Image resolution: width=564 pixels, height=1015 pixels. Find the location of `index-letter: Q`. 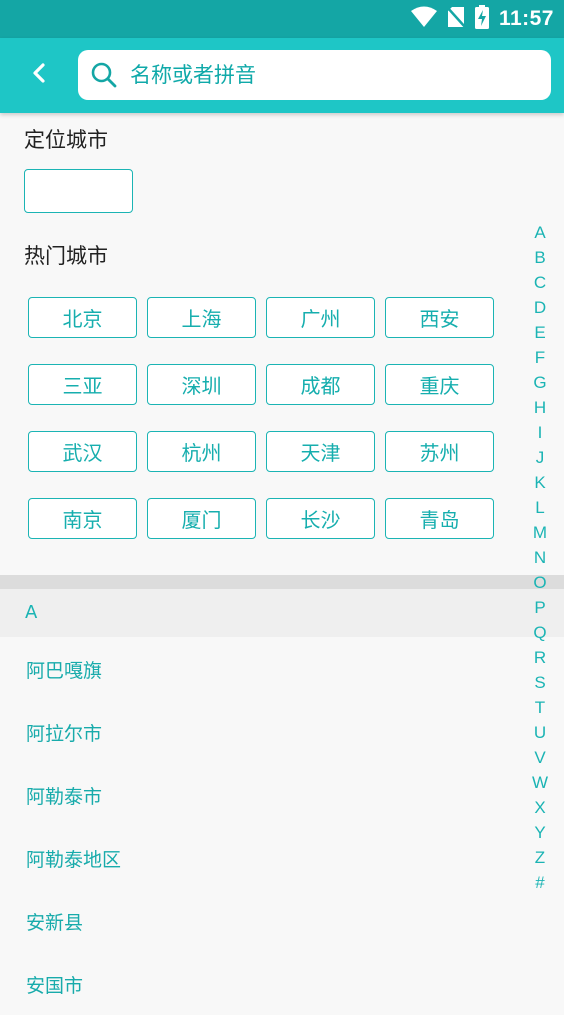

index-letter: Q is located at coordinates (539, 632).